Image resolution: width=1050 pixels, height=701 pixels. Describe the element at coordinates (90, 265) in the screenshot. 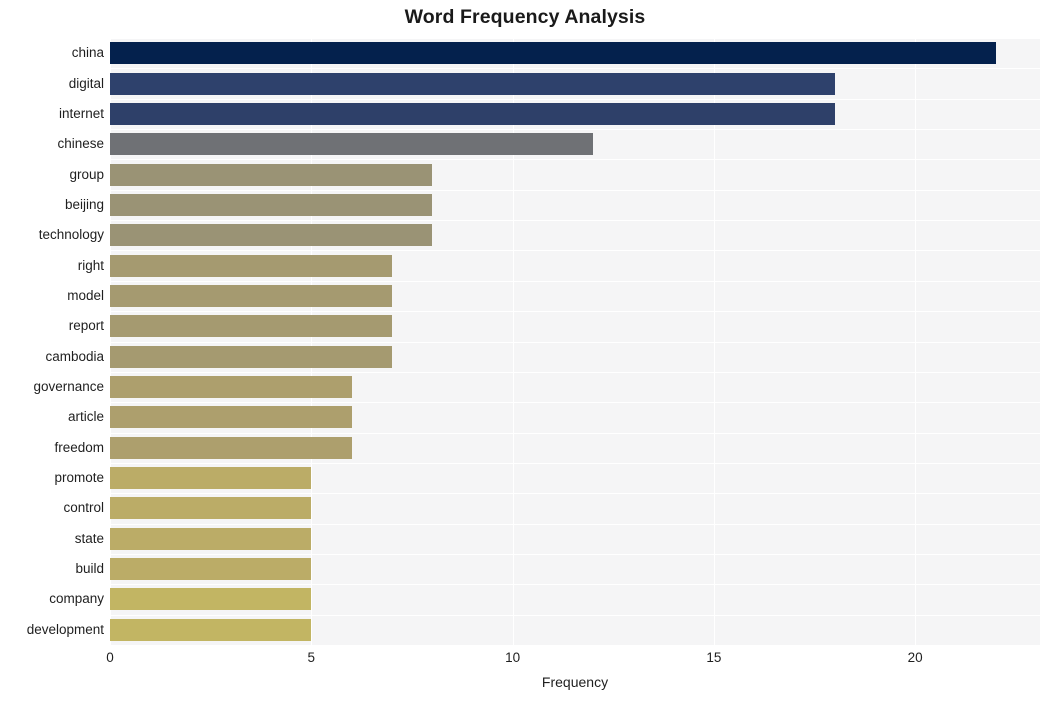

I see `y-tick-label-right: right` at that location.